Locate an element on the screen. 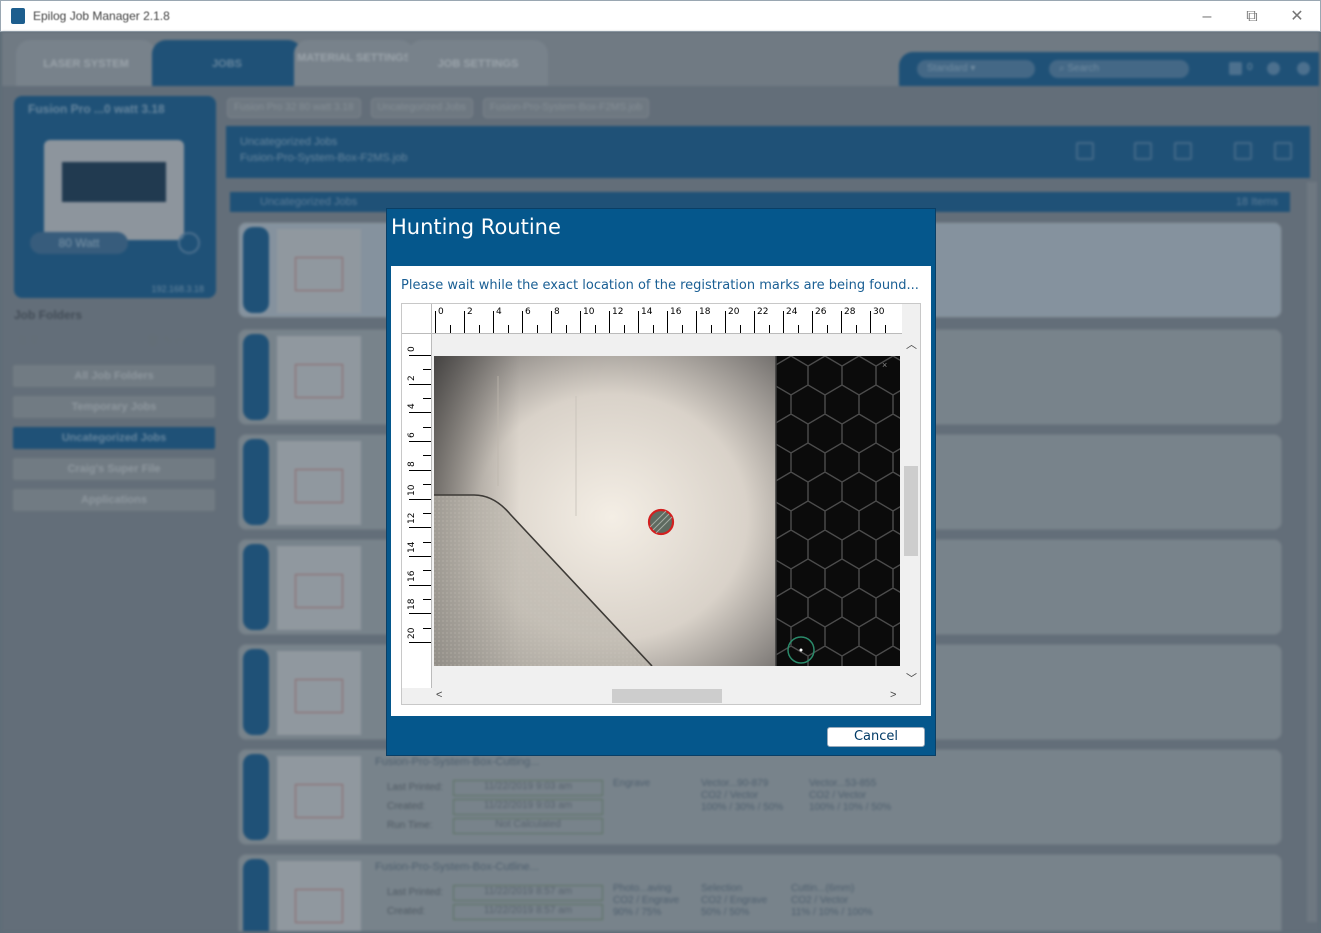 This screenshot has width=1321, height=933. ruler-x-label: 28 is located at coordinates (850, 312).